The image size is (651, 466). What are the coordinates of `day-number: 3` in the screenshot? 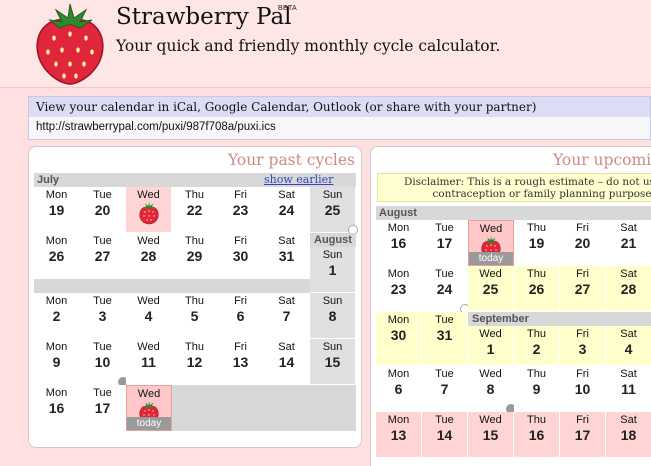 It's located at (102, 316).